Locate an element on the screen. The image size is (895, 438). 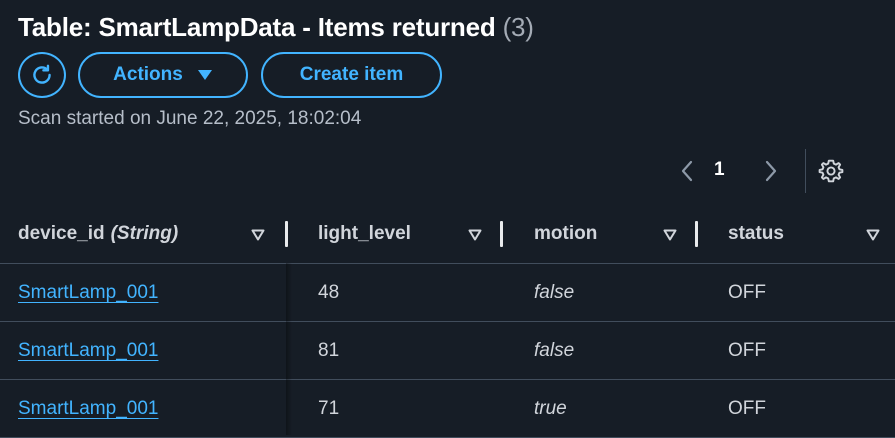
column-header-type: (String) is located at coordinates (144, 233).